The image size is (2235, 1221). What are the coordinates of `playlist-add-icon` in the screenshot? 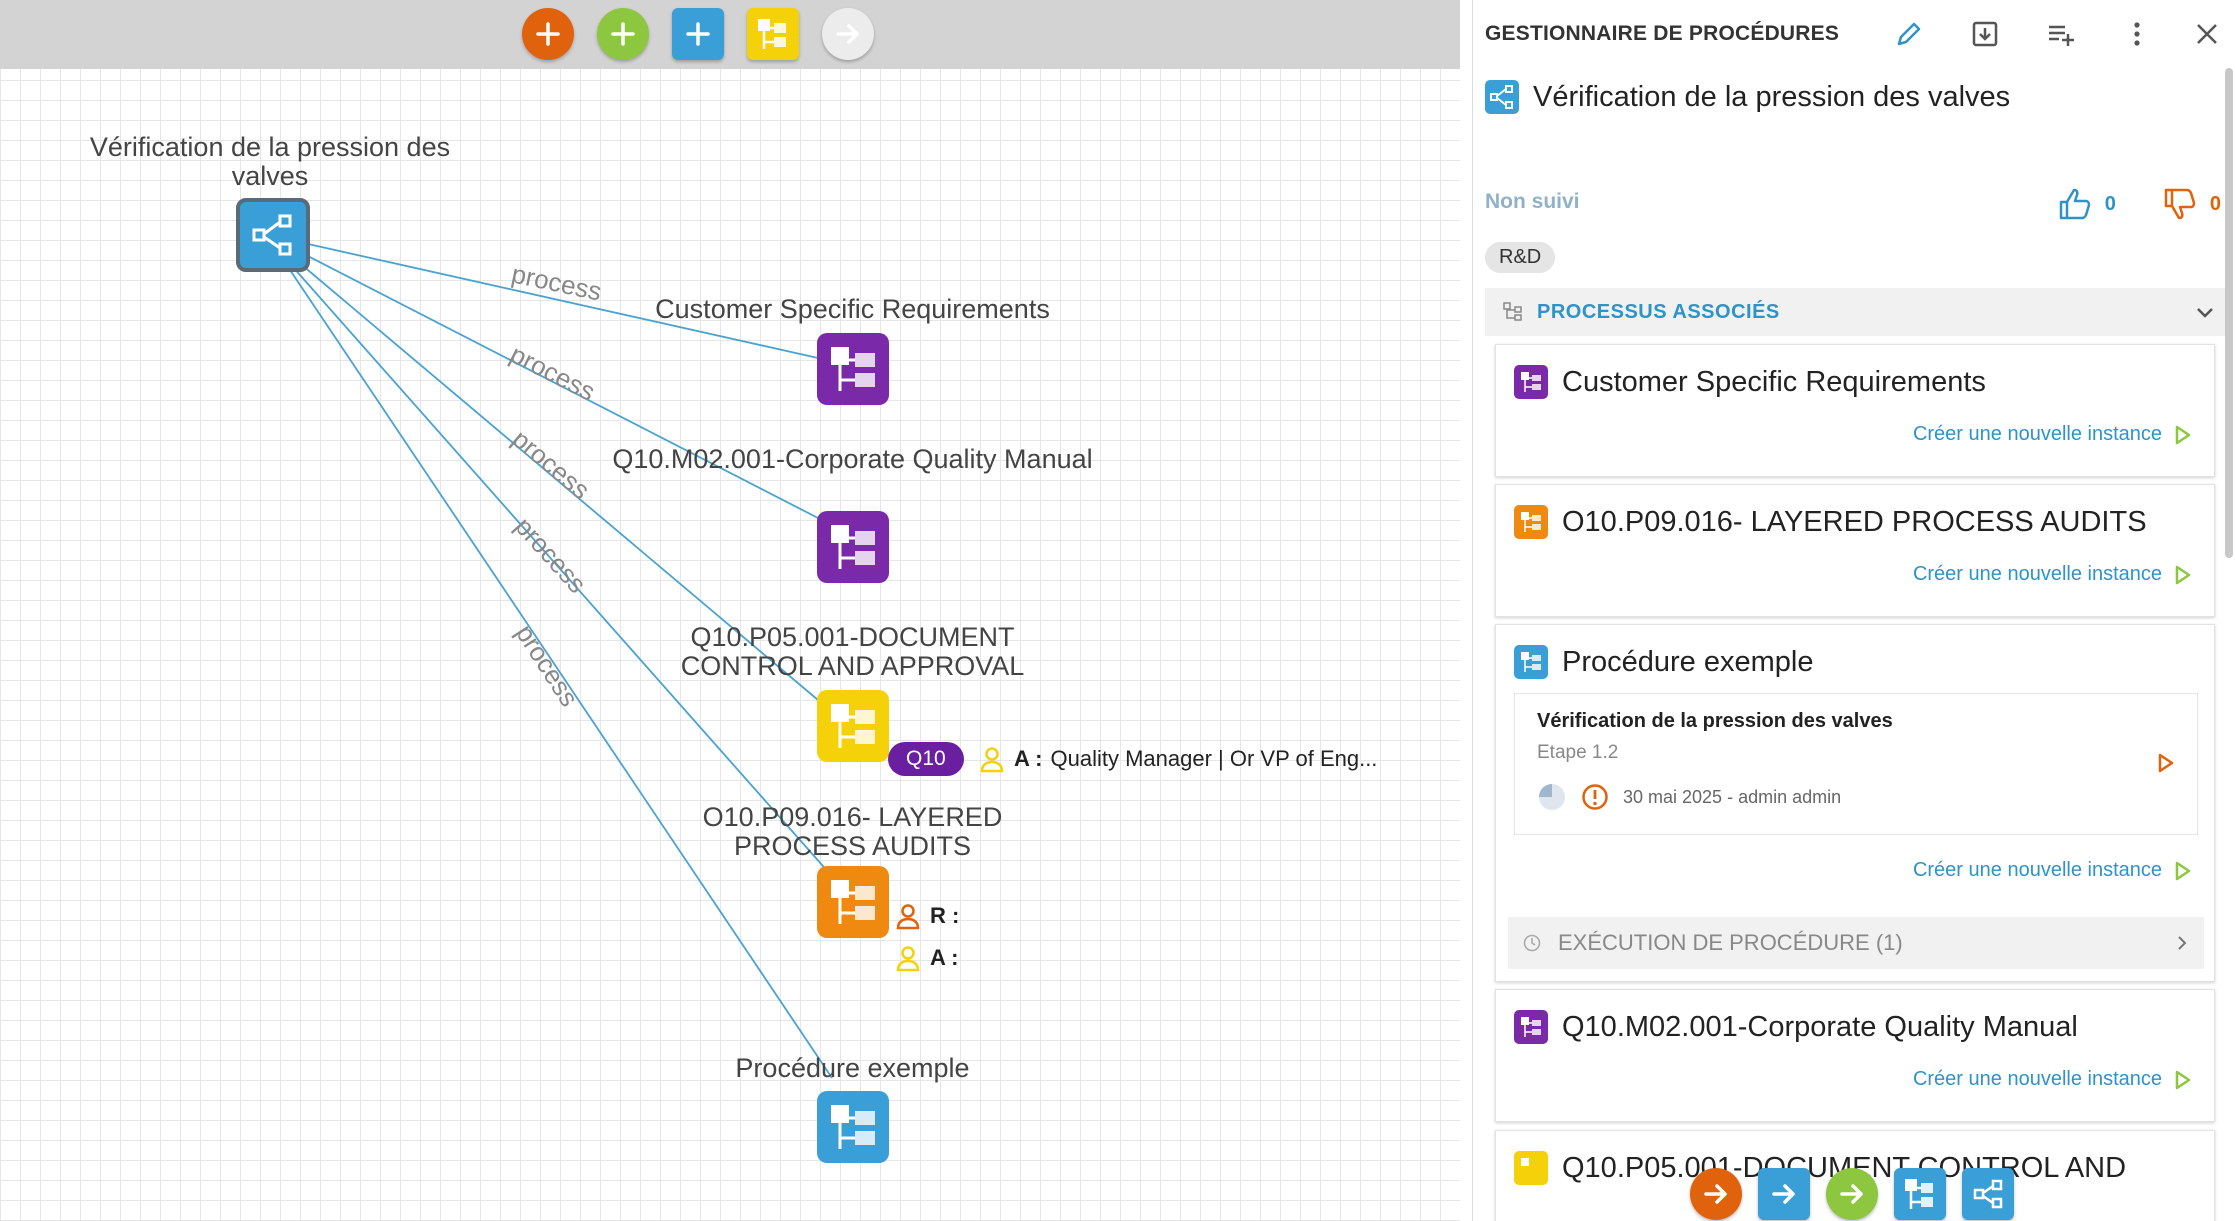 It's located at (2061, 34).